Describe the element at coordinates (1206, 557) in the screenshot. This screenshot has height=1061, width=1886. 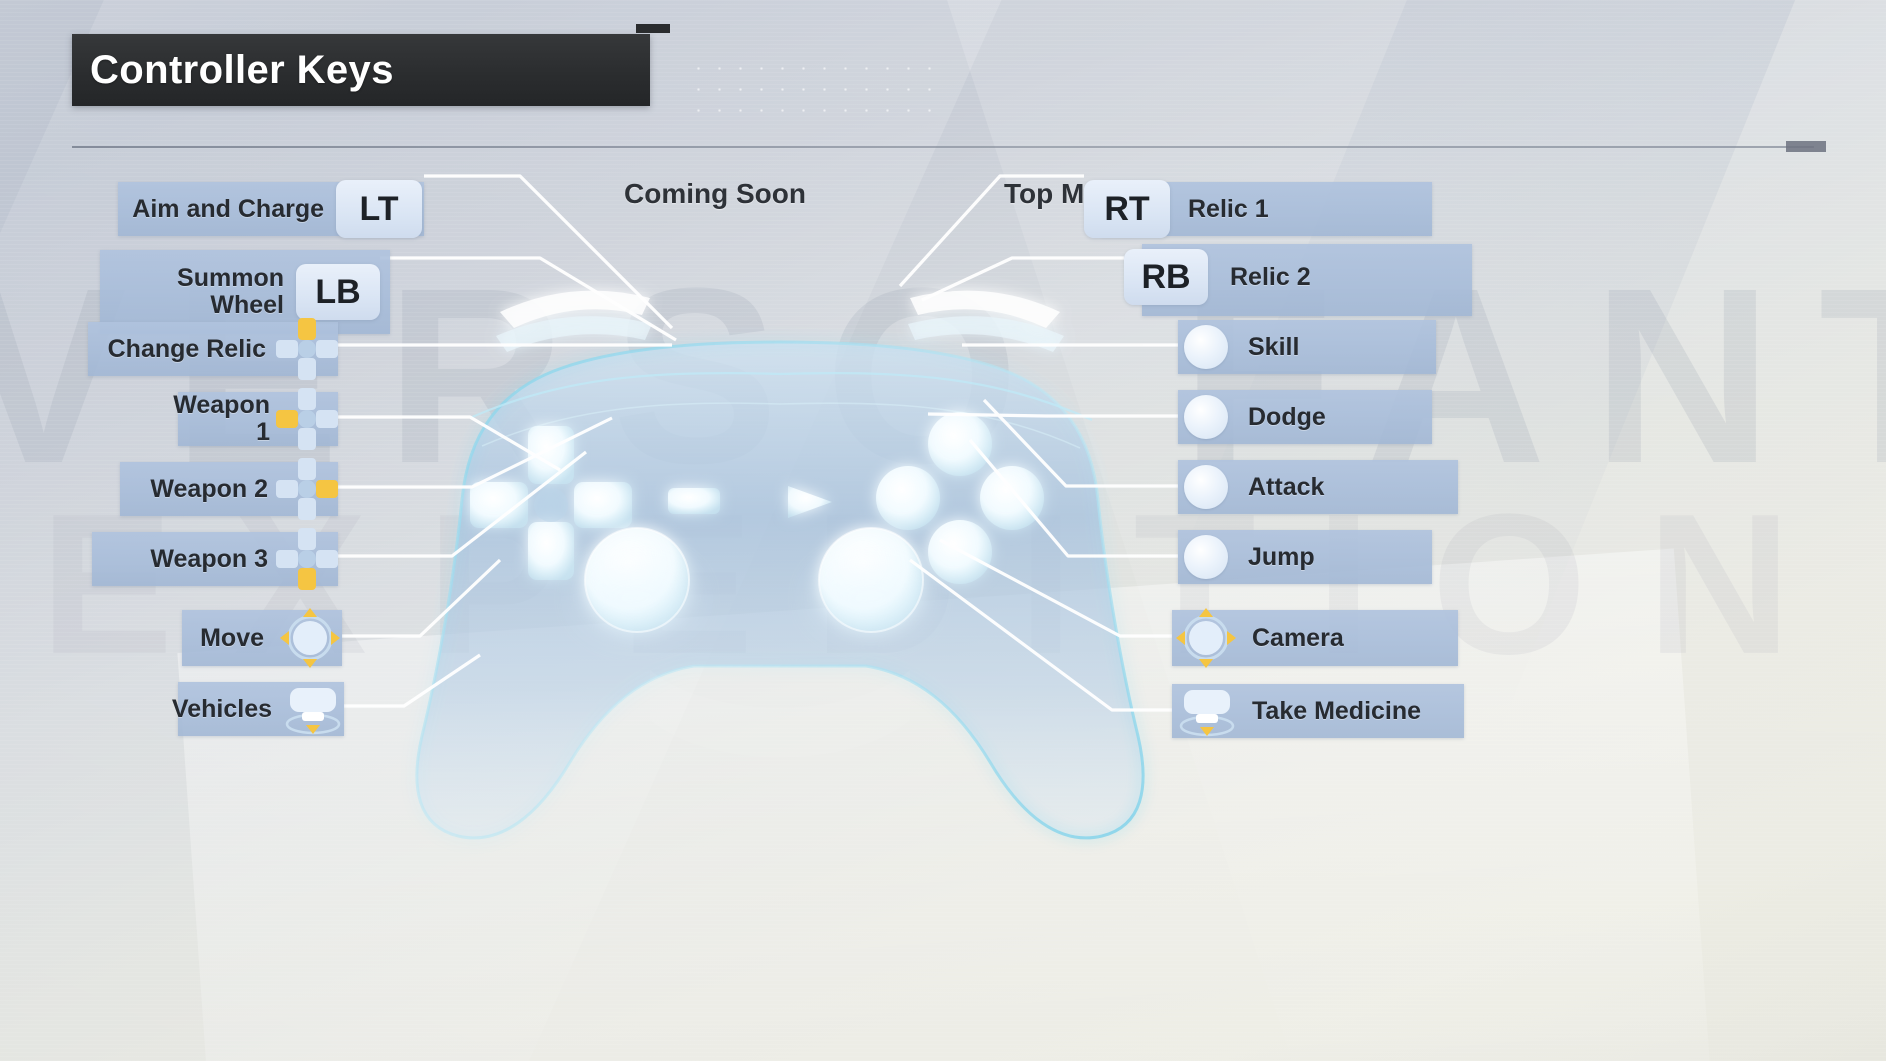
I see `face-button-icon-jump` at that location.